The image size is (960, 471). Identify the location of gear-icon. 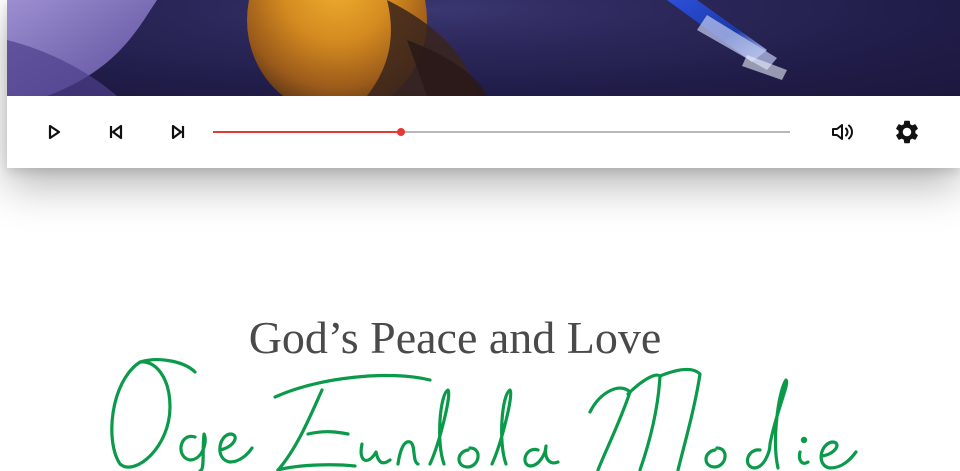
(907, 132).